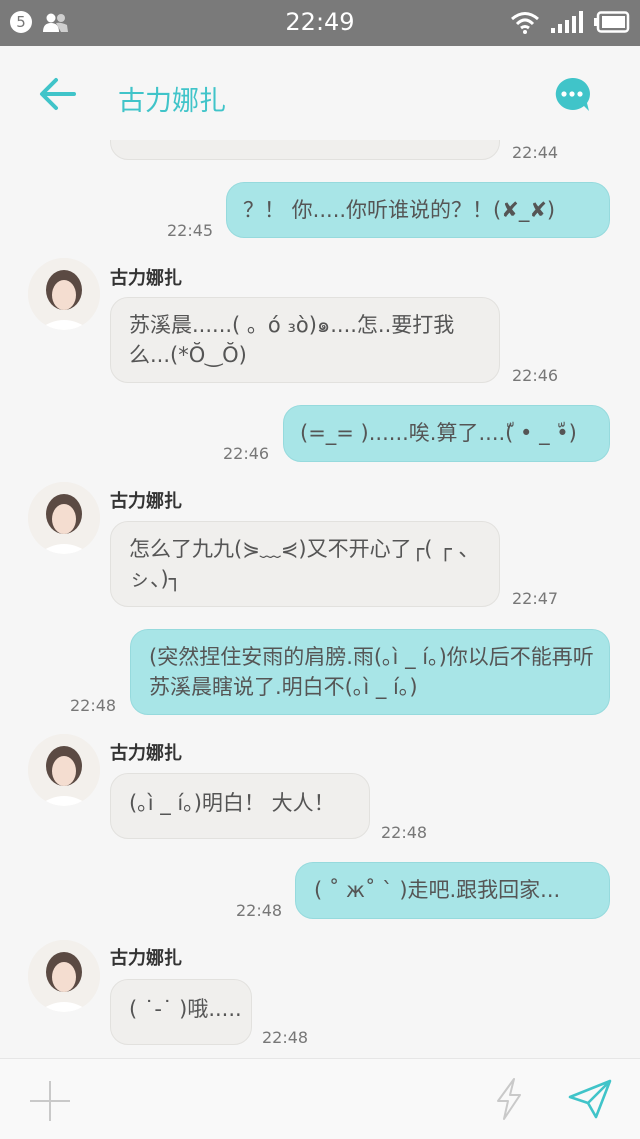 The width and height of the screenshot is (640, 1139). I want to click on clock: 22:49, so click(320, 22).